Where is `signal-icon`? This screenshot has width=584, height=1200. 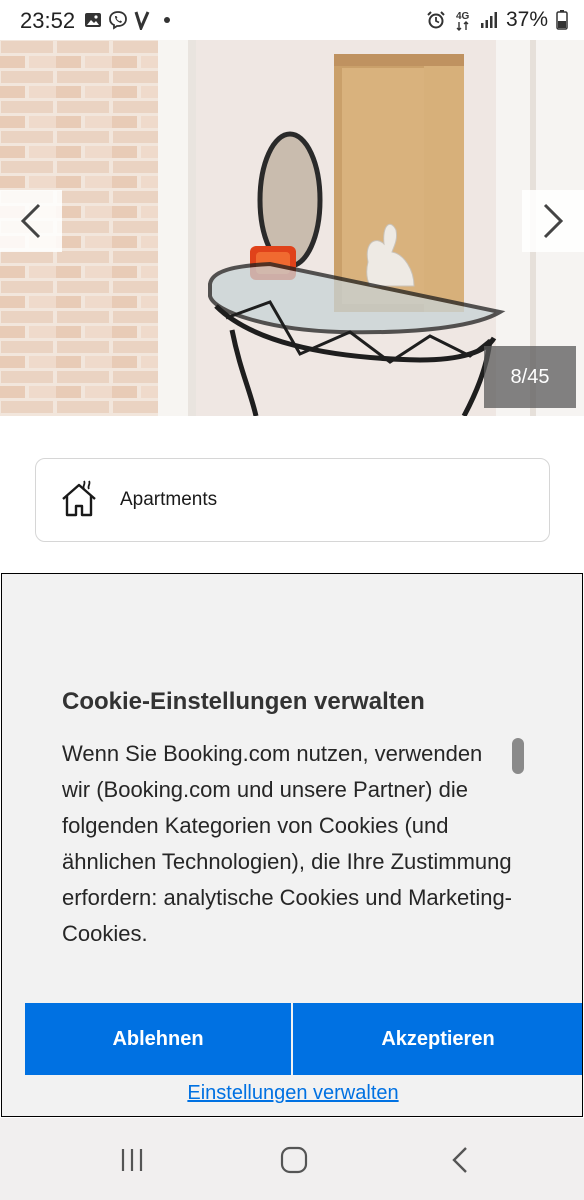
signal-icon is located at coordinates (488, 20).